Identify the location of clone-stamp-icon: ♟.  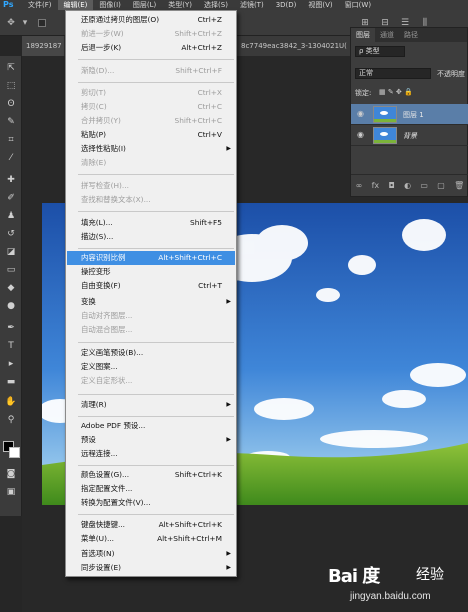
(11, 216).